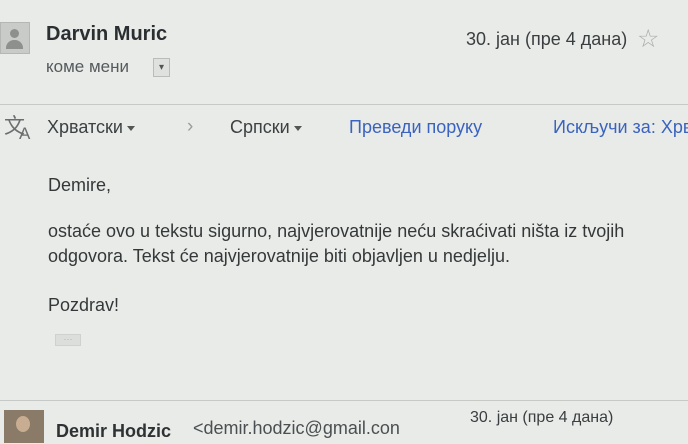 Image resolution: width=688 pixels, height=444 pixels. Describe the element at coordinates (260, 127) in the screenshot. I see `target-language-label: Српски` at that location.